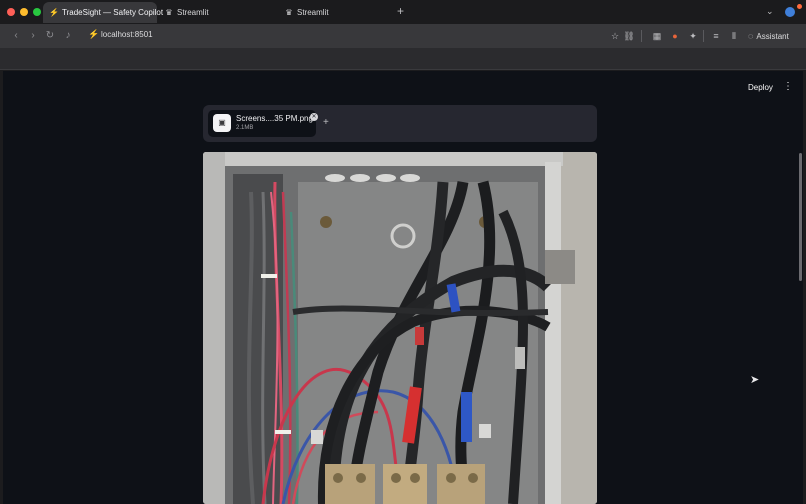  Describe the element at coordinates (127, 34) in the screenshot. I see `address-bar: localhost:8501` at that location.